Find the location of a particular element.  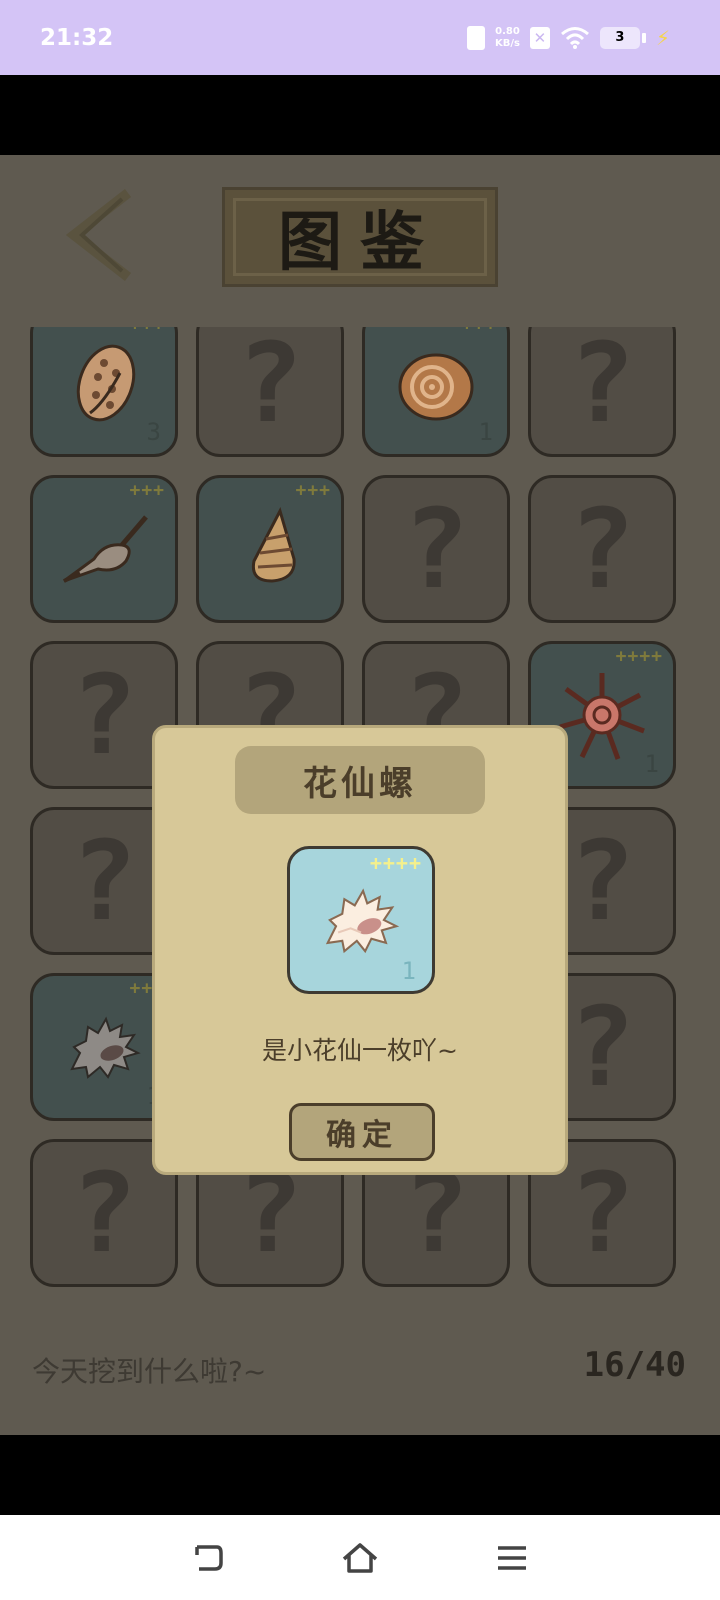

spindle-shell-icon is located at coordinates (105, 549).